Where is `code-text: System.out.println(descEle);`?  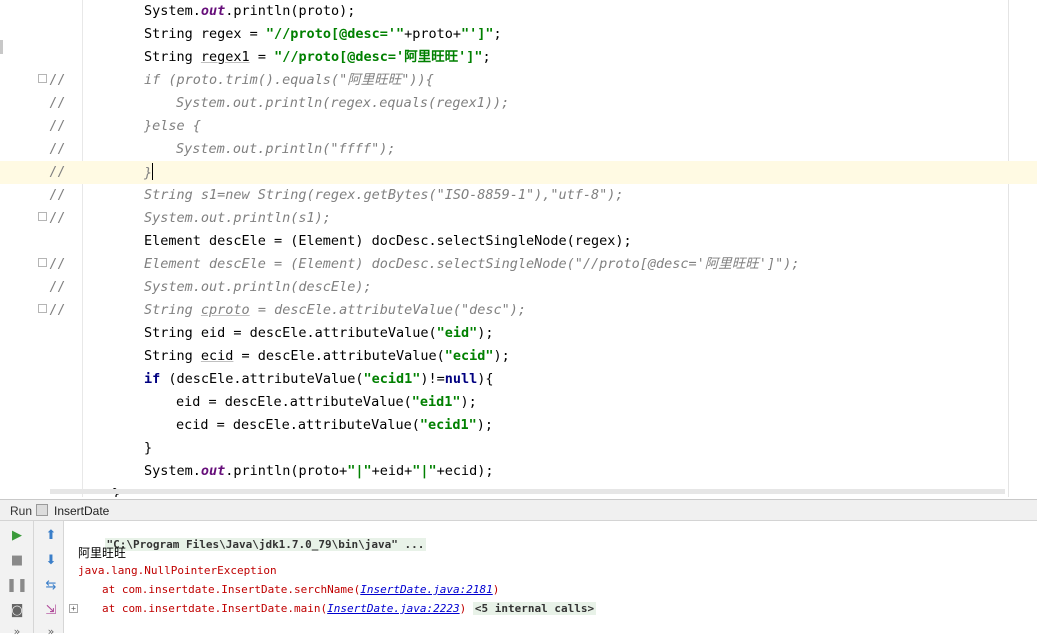 code-text: System.out.println(descEle); is located at coordinates (258, 287).